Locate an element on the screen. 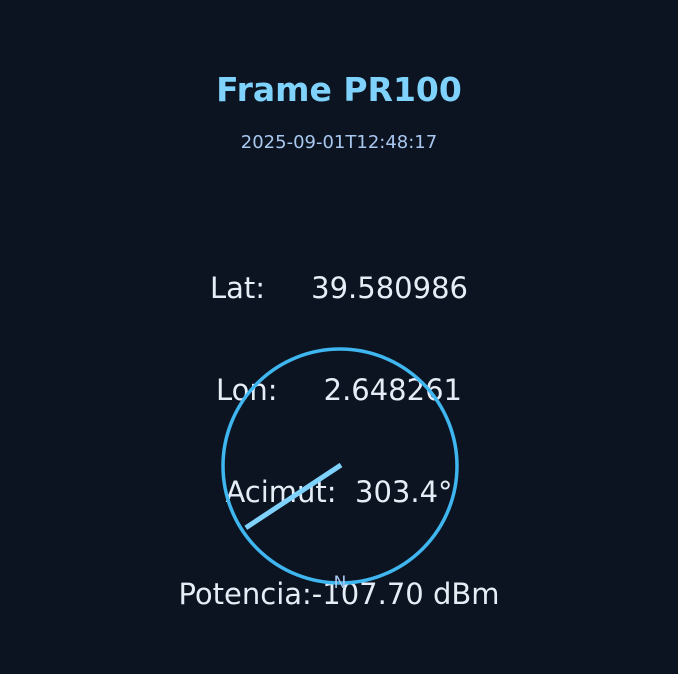 The width and height of the screenshot is (678, 674). north-label: N is located at coordinates (340, 583).